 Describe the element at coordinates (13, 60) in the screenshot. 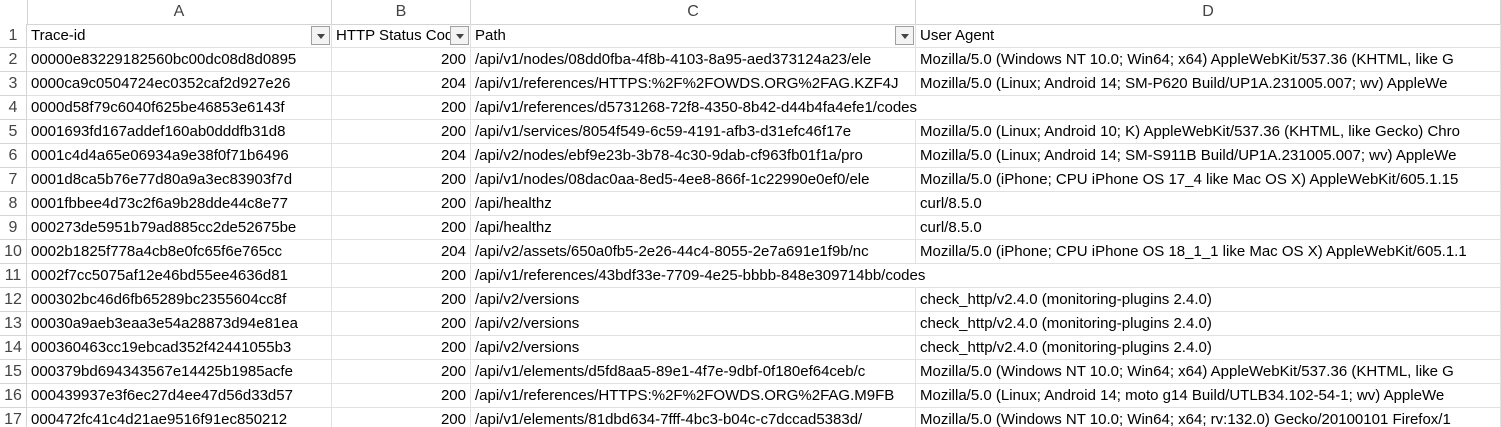

I see `row-number: 2` at that location.